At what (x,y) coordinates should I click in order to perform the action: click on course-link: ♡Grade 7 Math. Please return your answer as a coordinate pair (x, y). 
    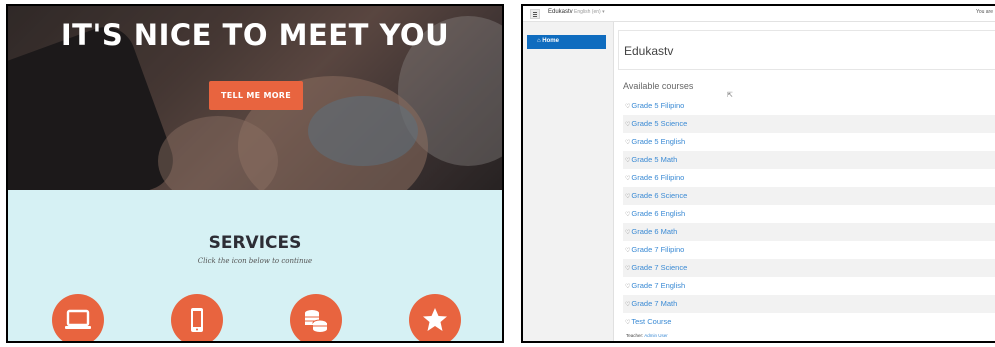
    Looking at the image, I should click on (809, 304).